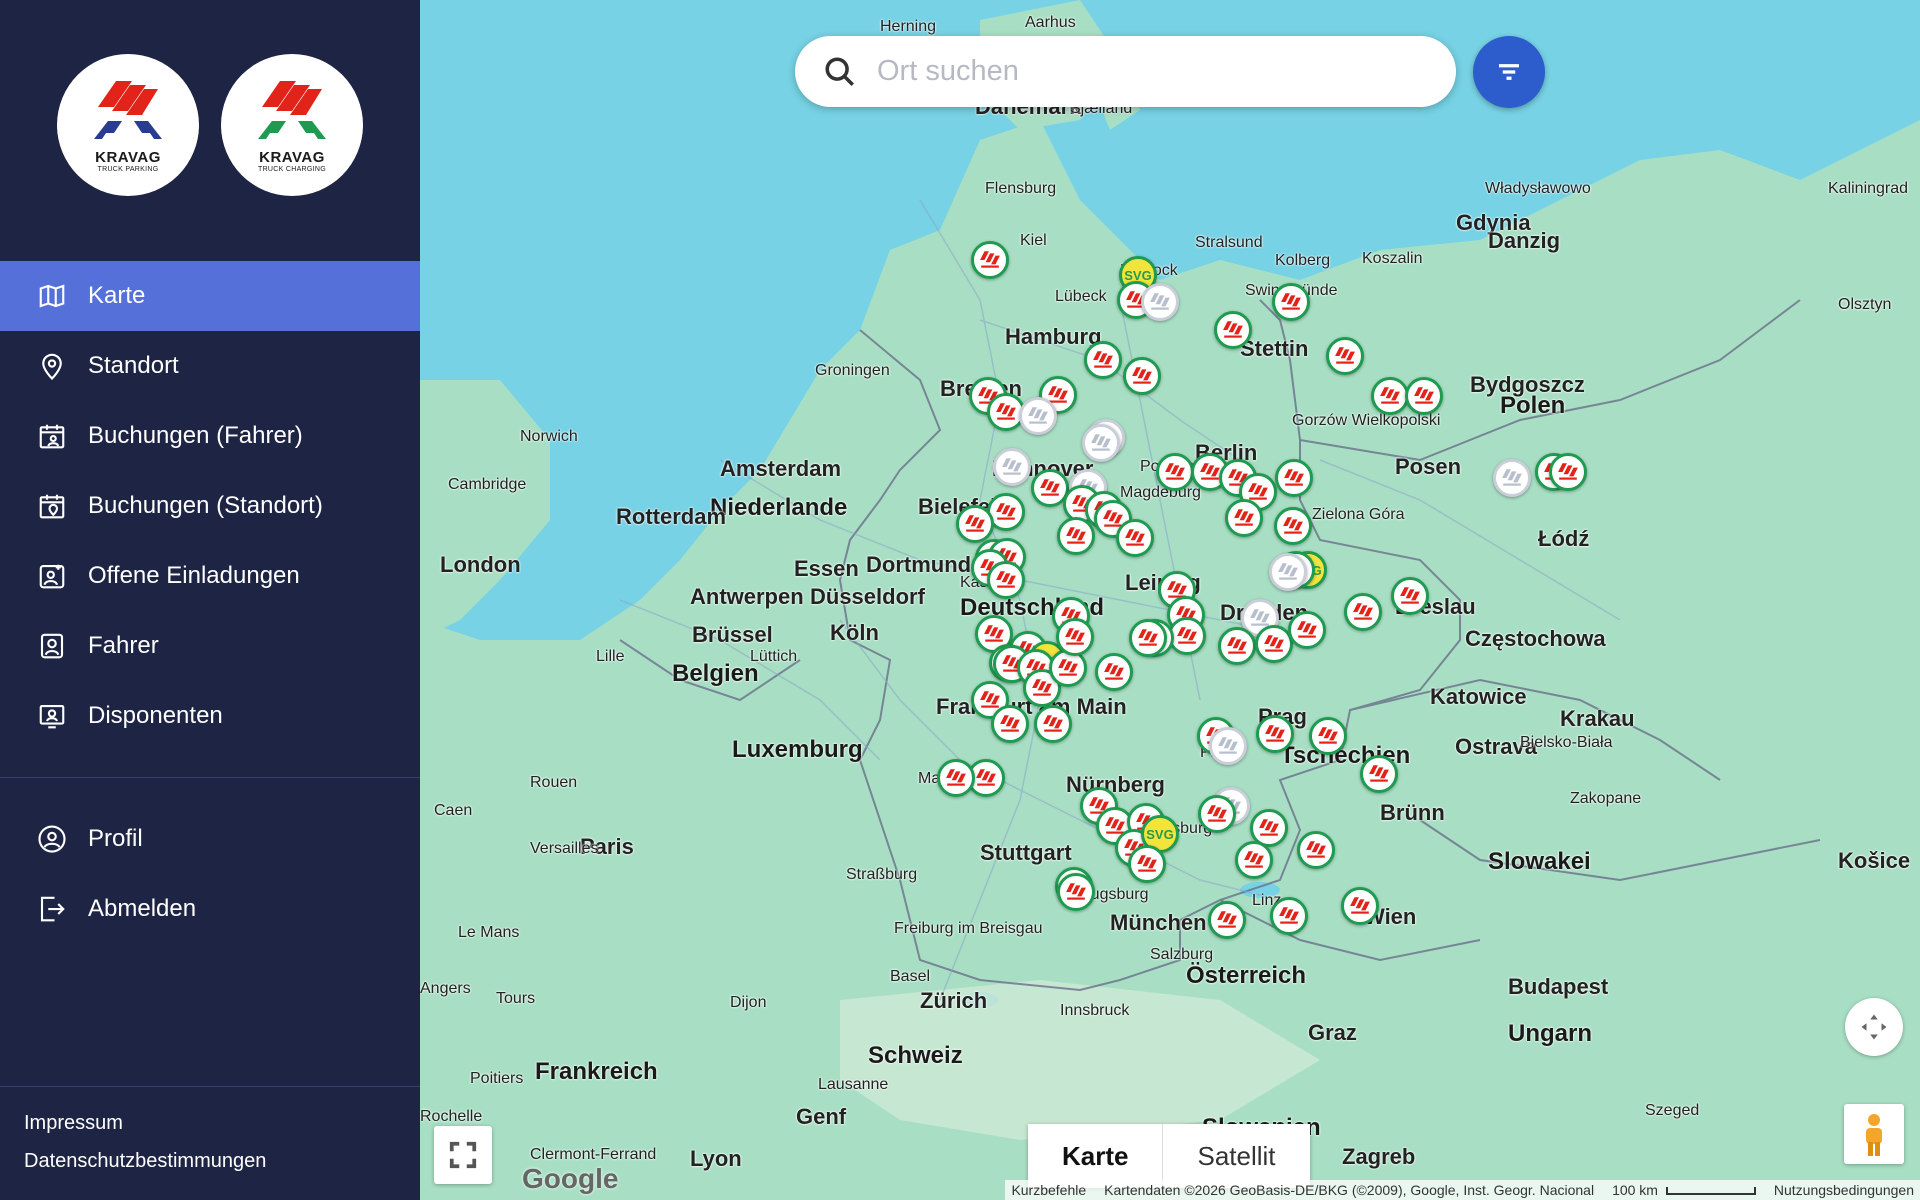  I want to click on kravag-truck-parking-logo: KRAVAG TRUCK PARKING, so click(128, 125).